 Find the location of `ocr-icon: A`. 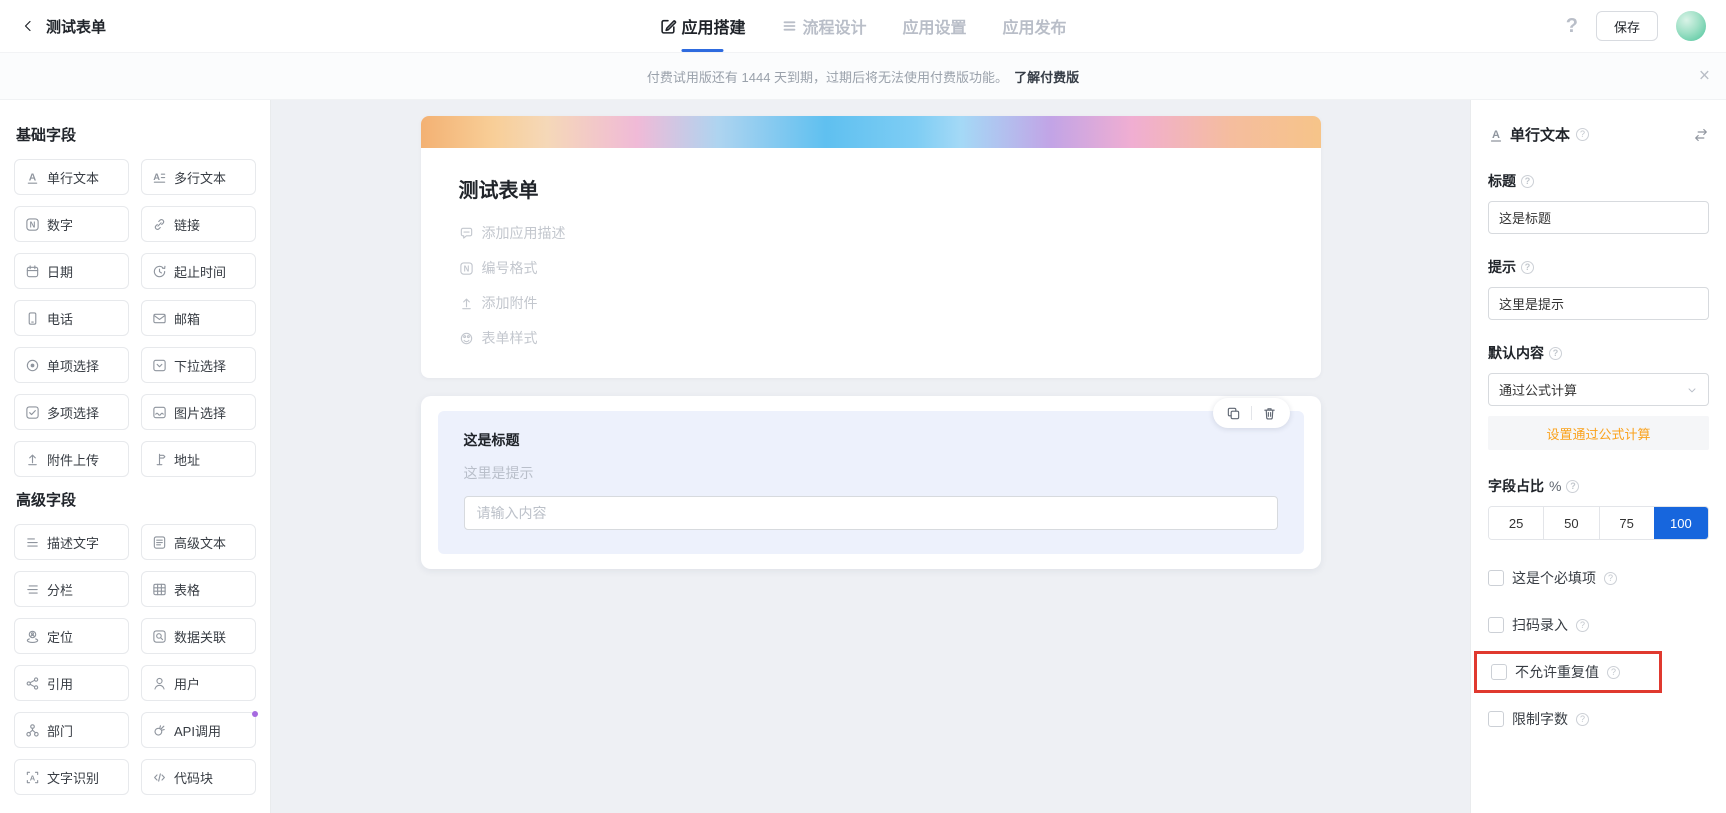

ocr-icon: A is located at coordinates (32, 777).